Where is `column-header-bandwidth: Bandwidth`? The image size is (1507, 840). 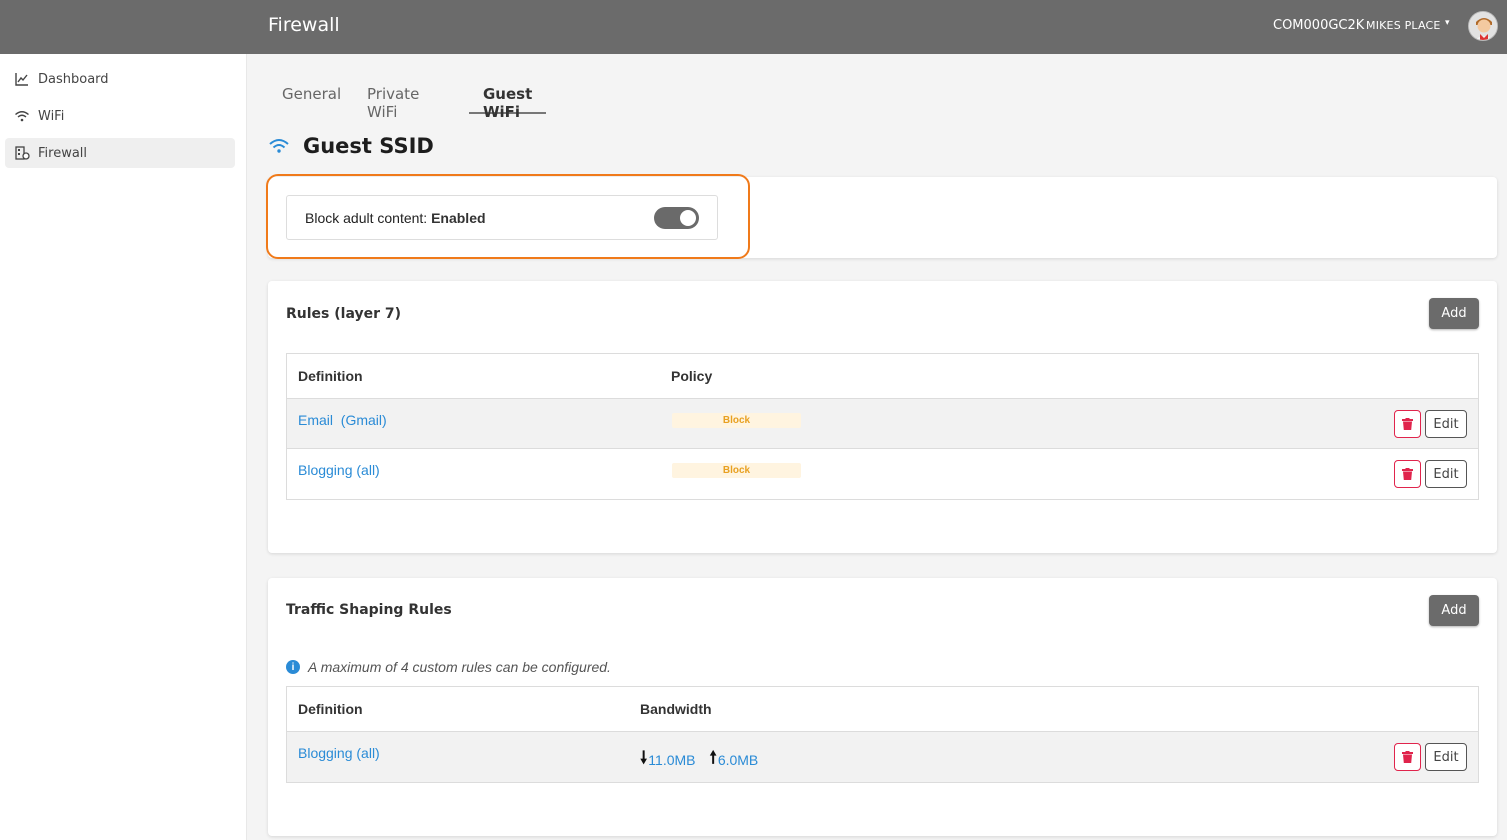 column-header-bandwidth: Bandwidth is located at coordinates (676, 709).